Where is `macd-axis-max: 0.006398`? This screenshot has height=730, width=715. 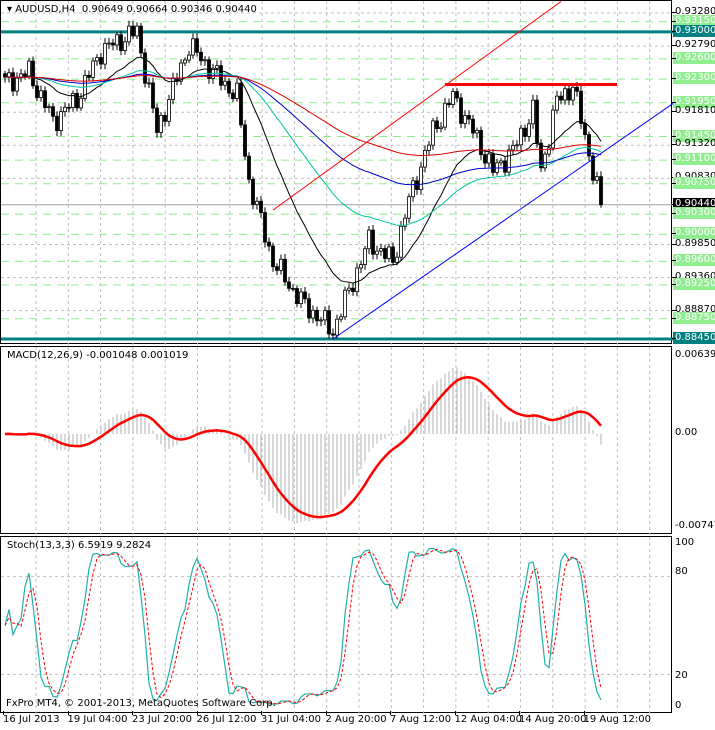
macd-axis-max: 0.006398 is located at coordinates (695, 354).